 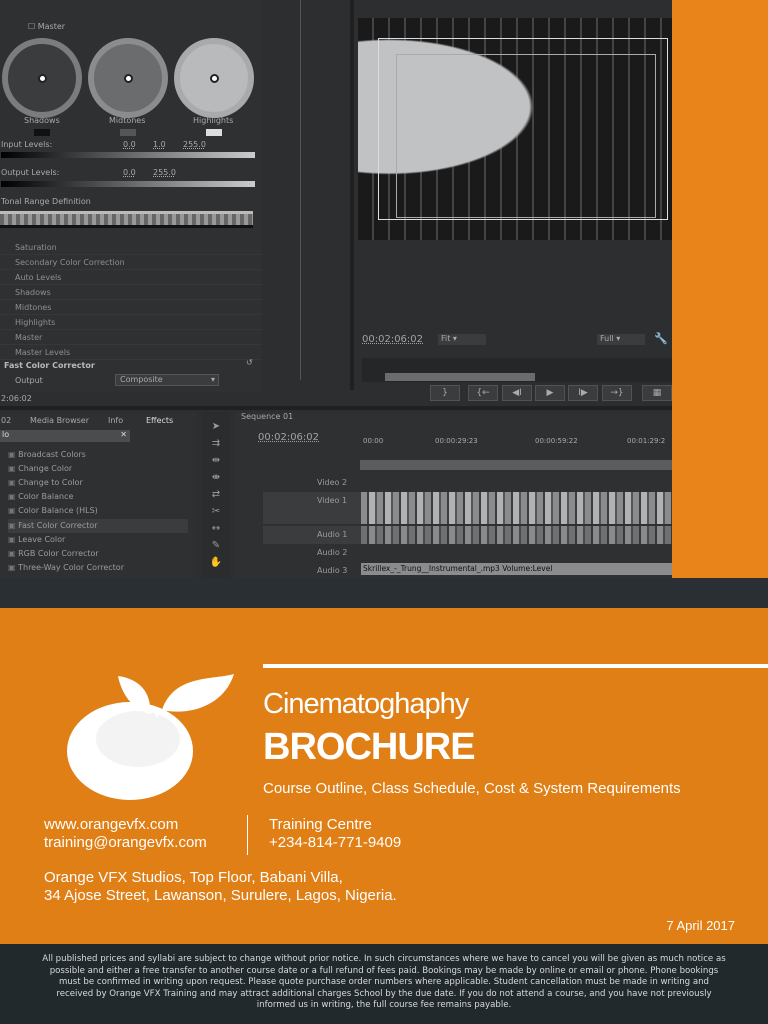 I want to click on effect-item: Leave Color, so click(x=36, y=540).